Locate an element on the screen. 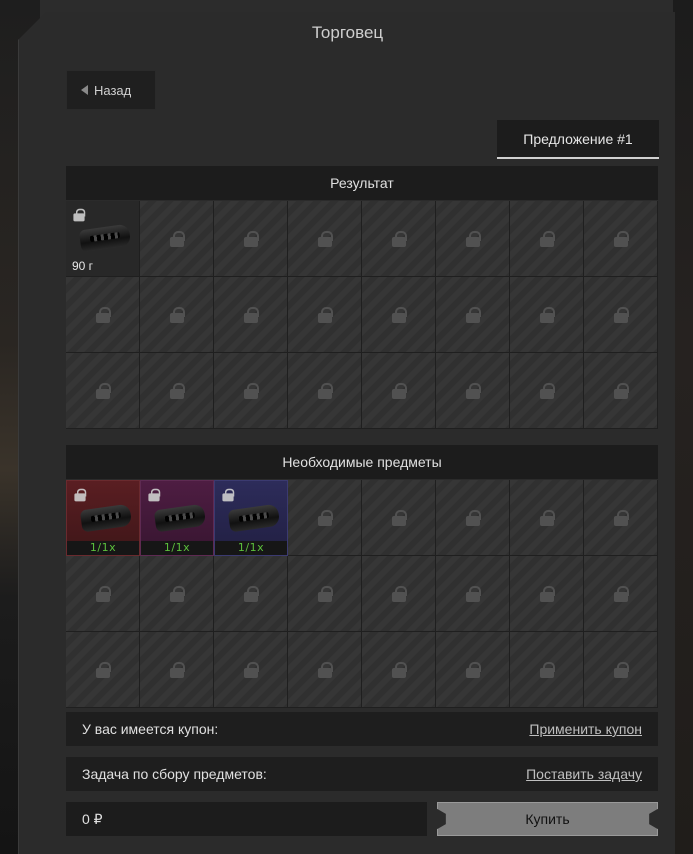 Image resolution: width=693 pixels, height=854 pixels. background-right is located at coordinates (683, 427).